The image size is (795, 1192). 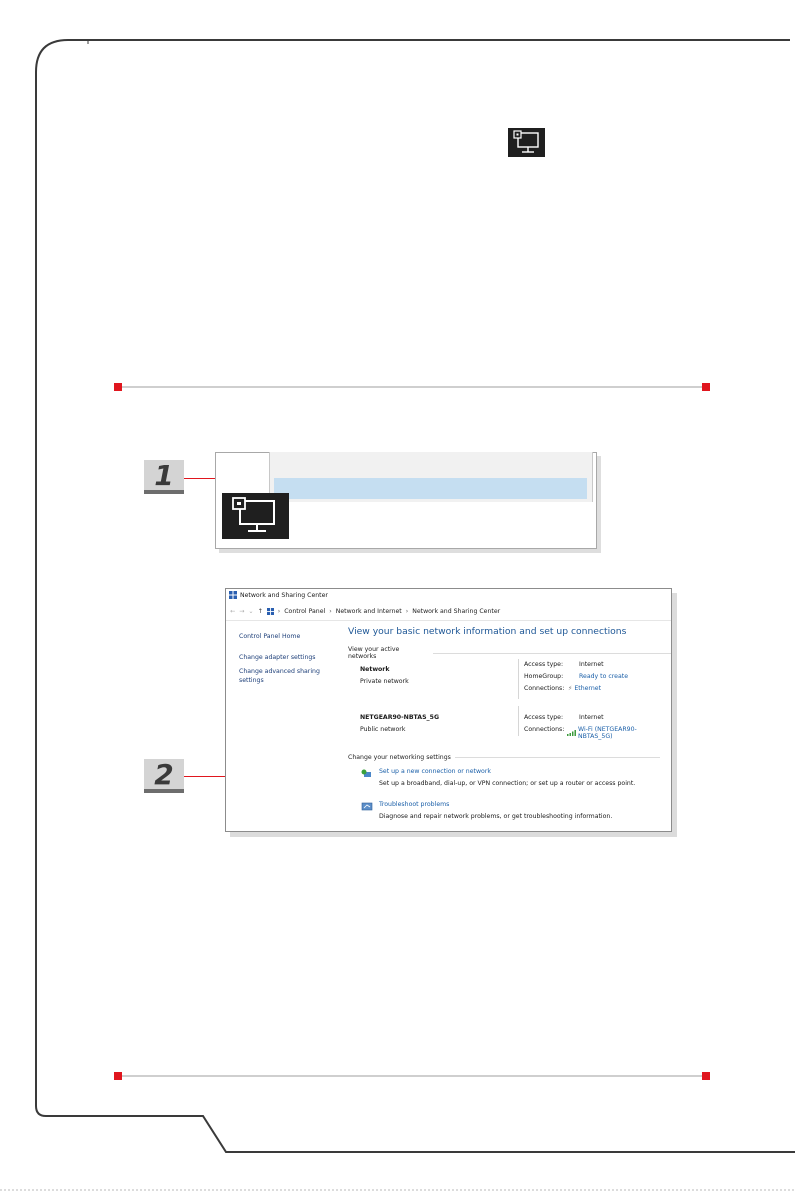 I want to click on active-networks-label: View your active networks, so click(x=374, y=653).